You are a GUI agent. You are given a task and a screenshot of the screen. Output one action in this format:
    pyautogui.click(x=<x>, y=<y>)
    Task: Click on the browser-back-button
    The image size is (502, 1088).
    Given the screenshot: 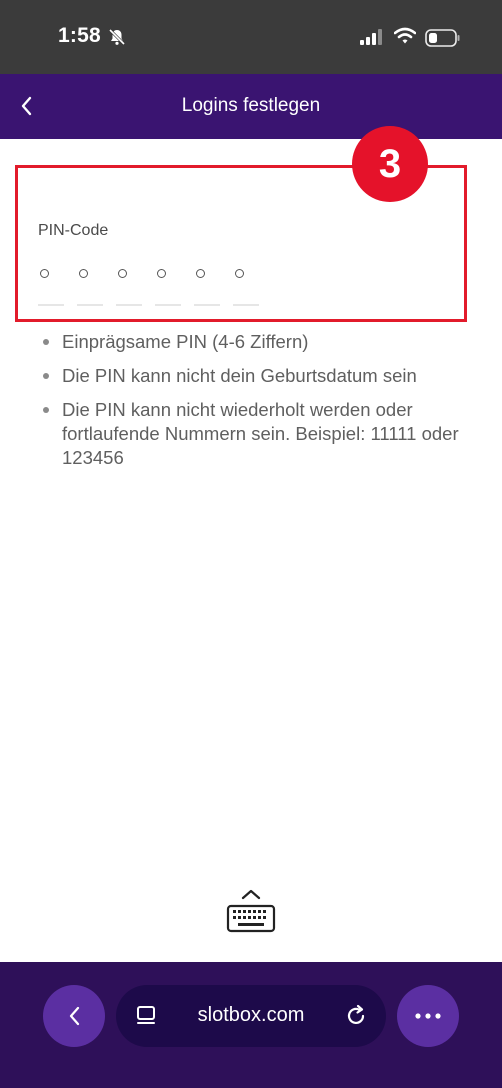 What is the action you would take?
    pyautogui.click(x=74, y=1016)
    